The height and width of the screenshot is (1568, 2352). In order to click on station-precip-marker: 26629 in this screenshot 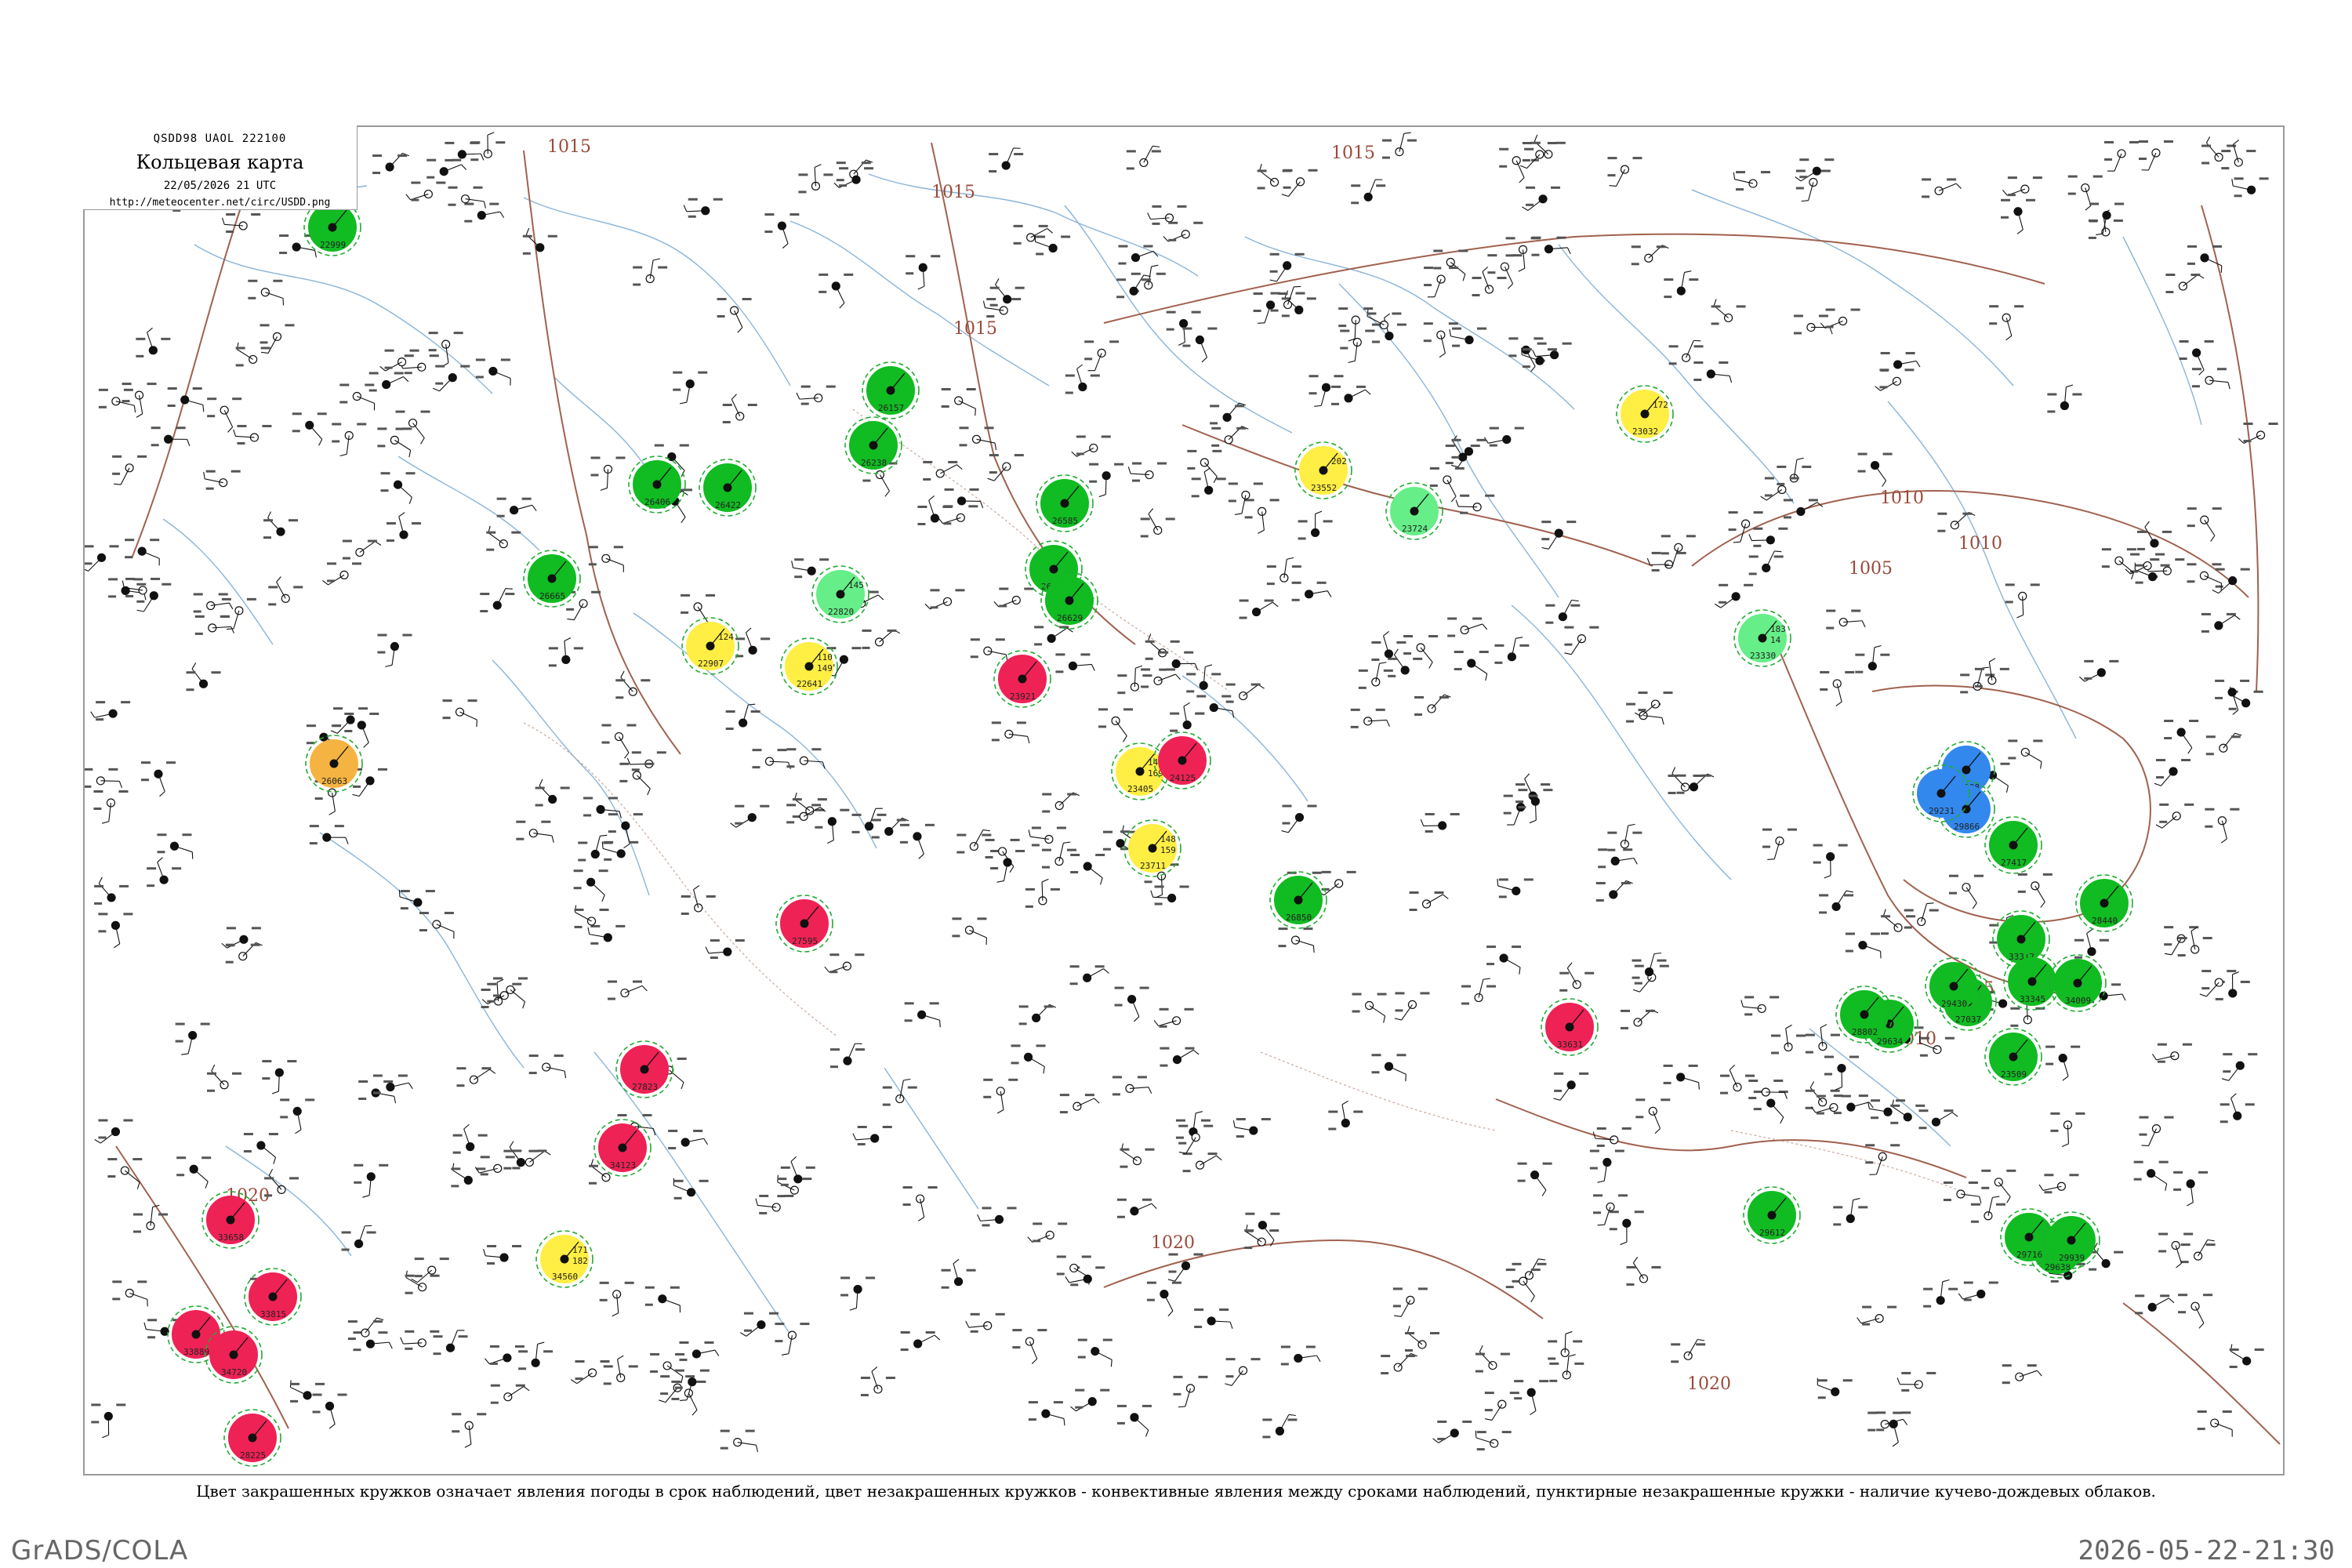, I will do `click(1069, 601)`.